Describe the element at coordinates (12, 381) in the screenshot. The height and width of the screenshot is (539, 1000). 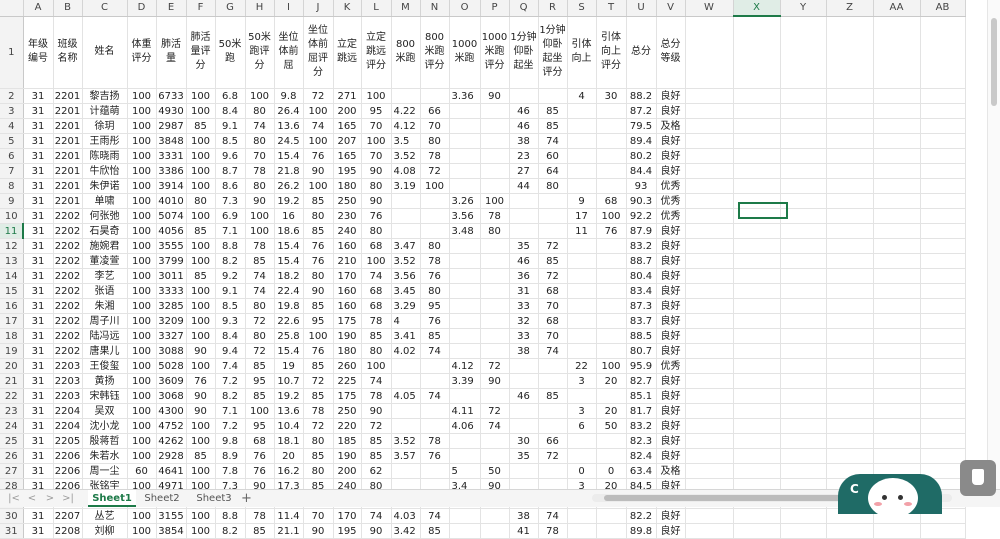
I see `row-header: 21` at that location.